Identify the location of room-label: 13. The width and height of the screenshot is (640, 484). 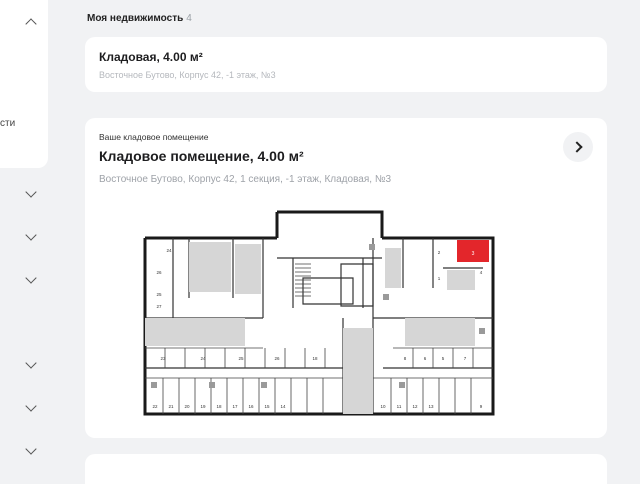
(431, 406).